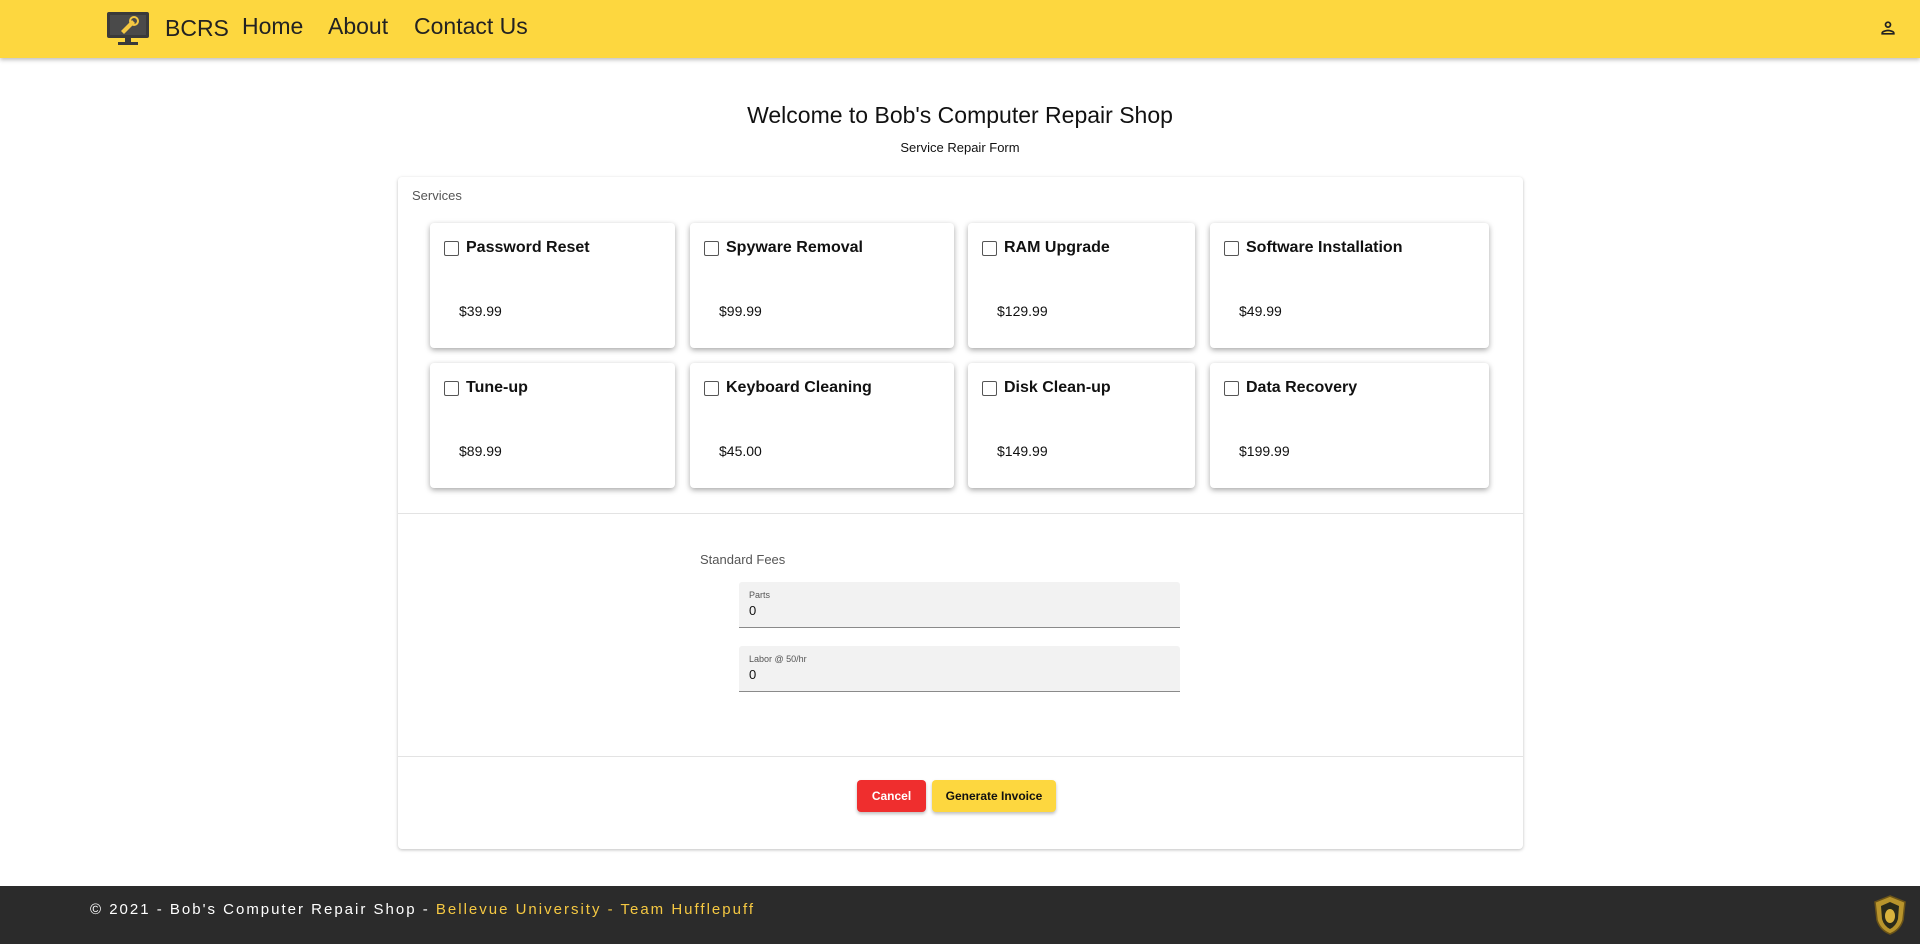 The width and height of the screenshot is (1920, 944). I want to click on service-card-keyboard-cleaning: Keyboard Cleaning $45.00, so click(822, 425).